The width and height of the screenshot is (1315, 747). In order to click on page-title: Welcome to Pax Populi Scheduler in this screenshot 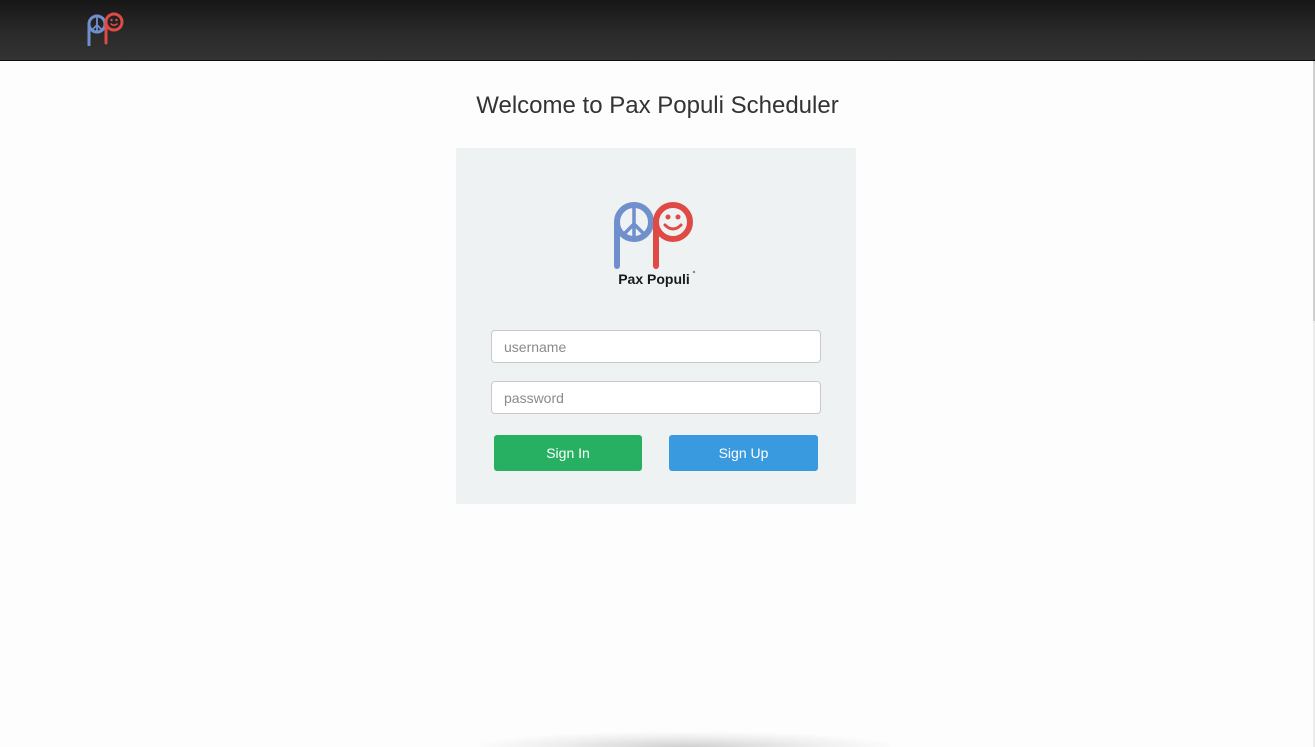, I will do `click(657, 105)`.